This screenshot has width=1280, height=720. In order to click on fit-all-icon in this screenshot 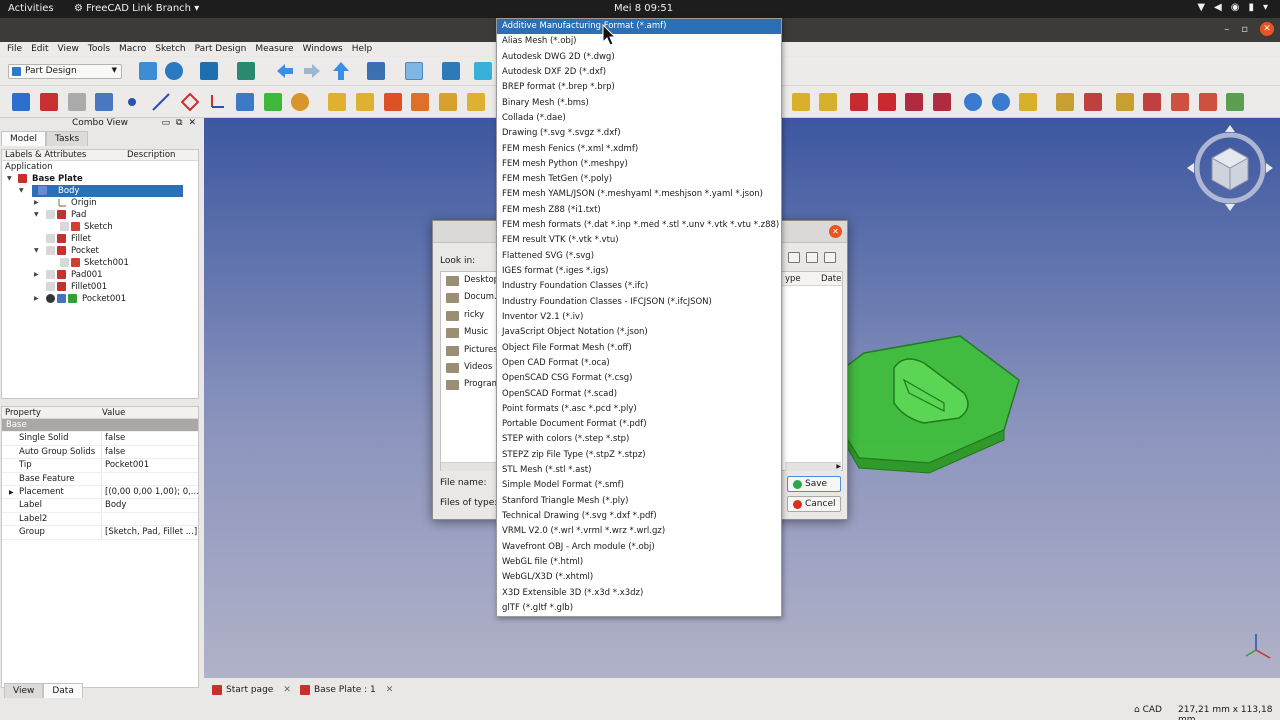, I will do `click(148, 71)`.